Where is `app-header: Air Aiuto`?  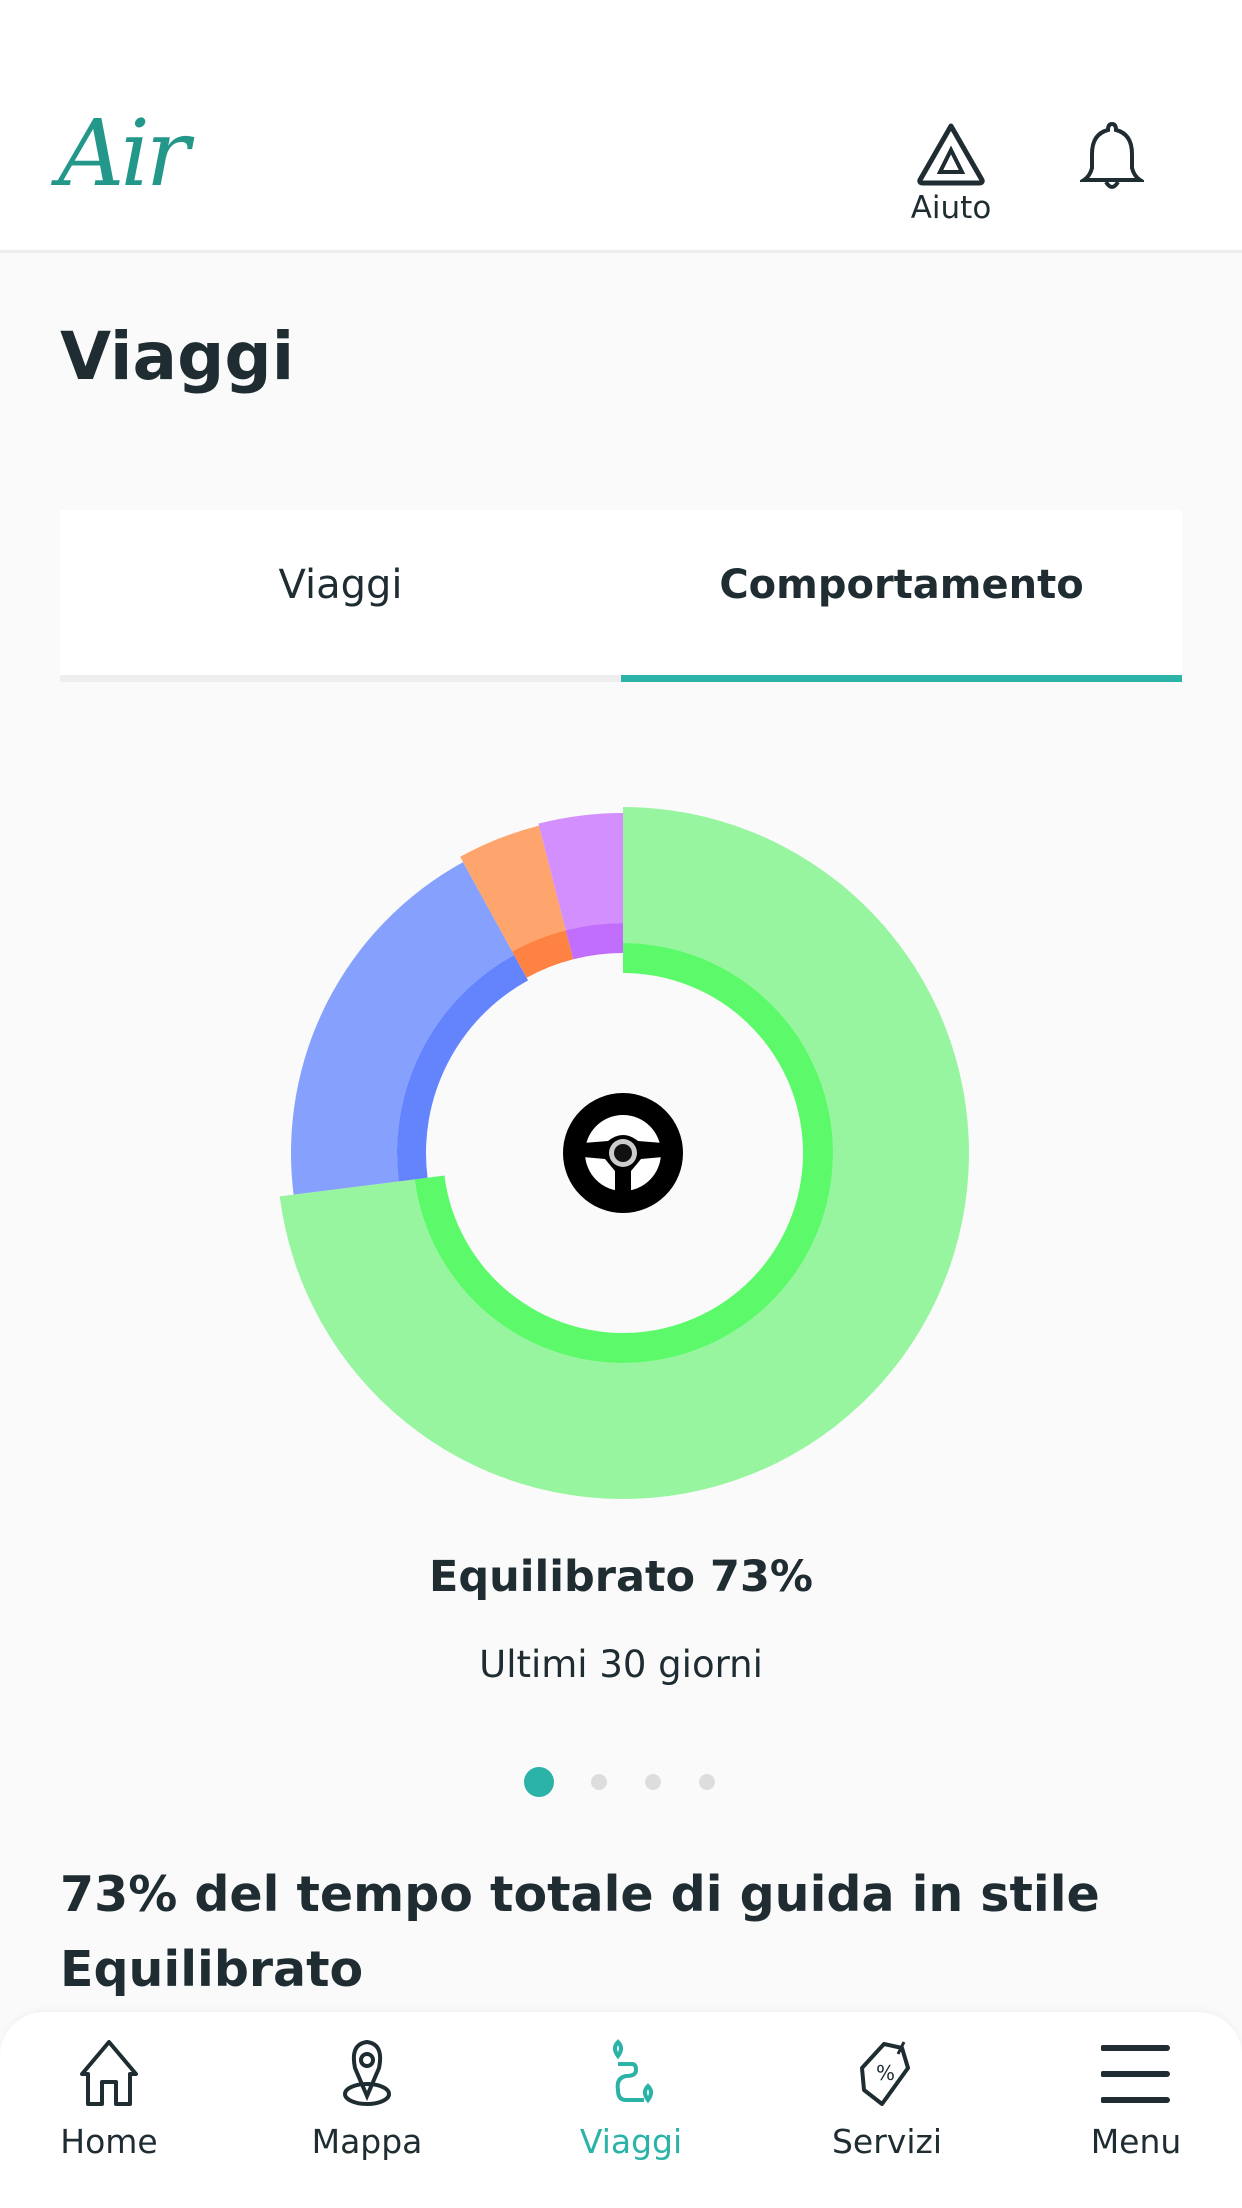 app-header: Air Aiuto is located at coordinates (621, 126).